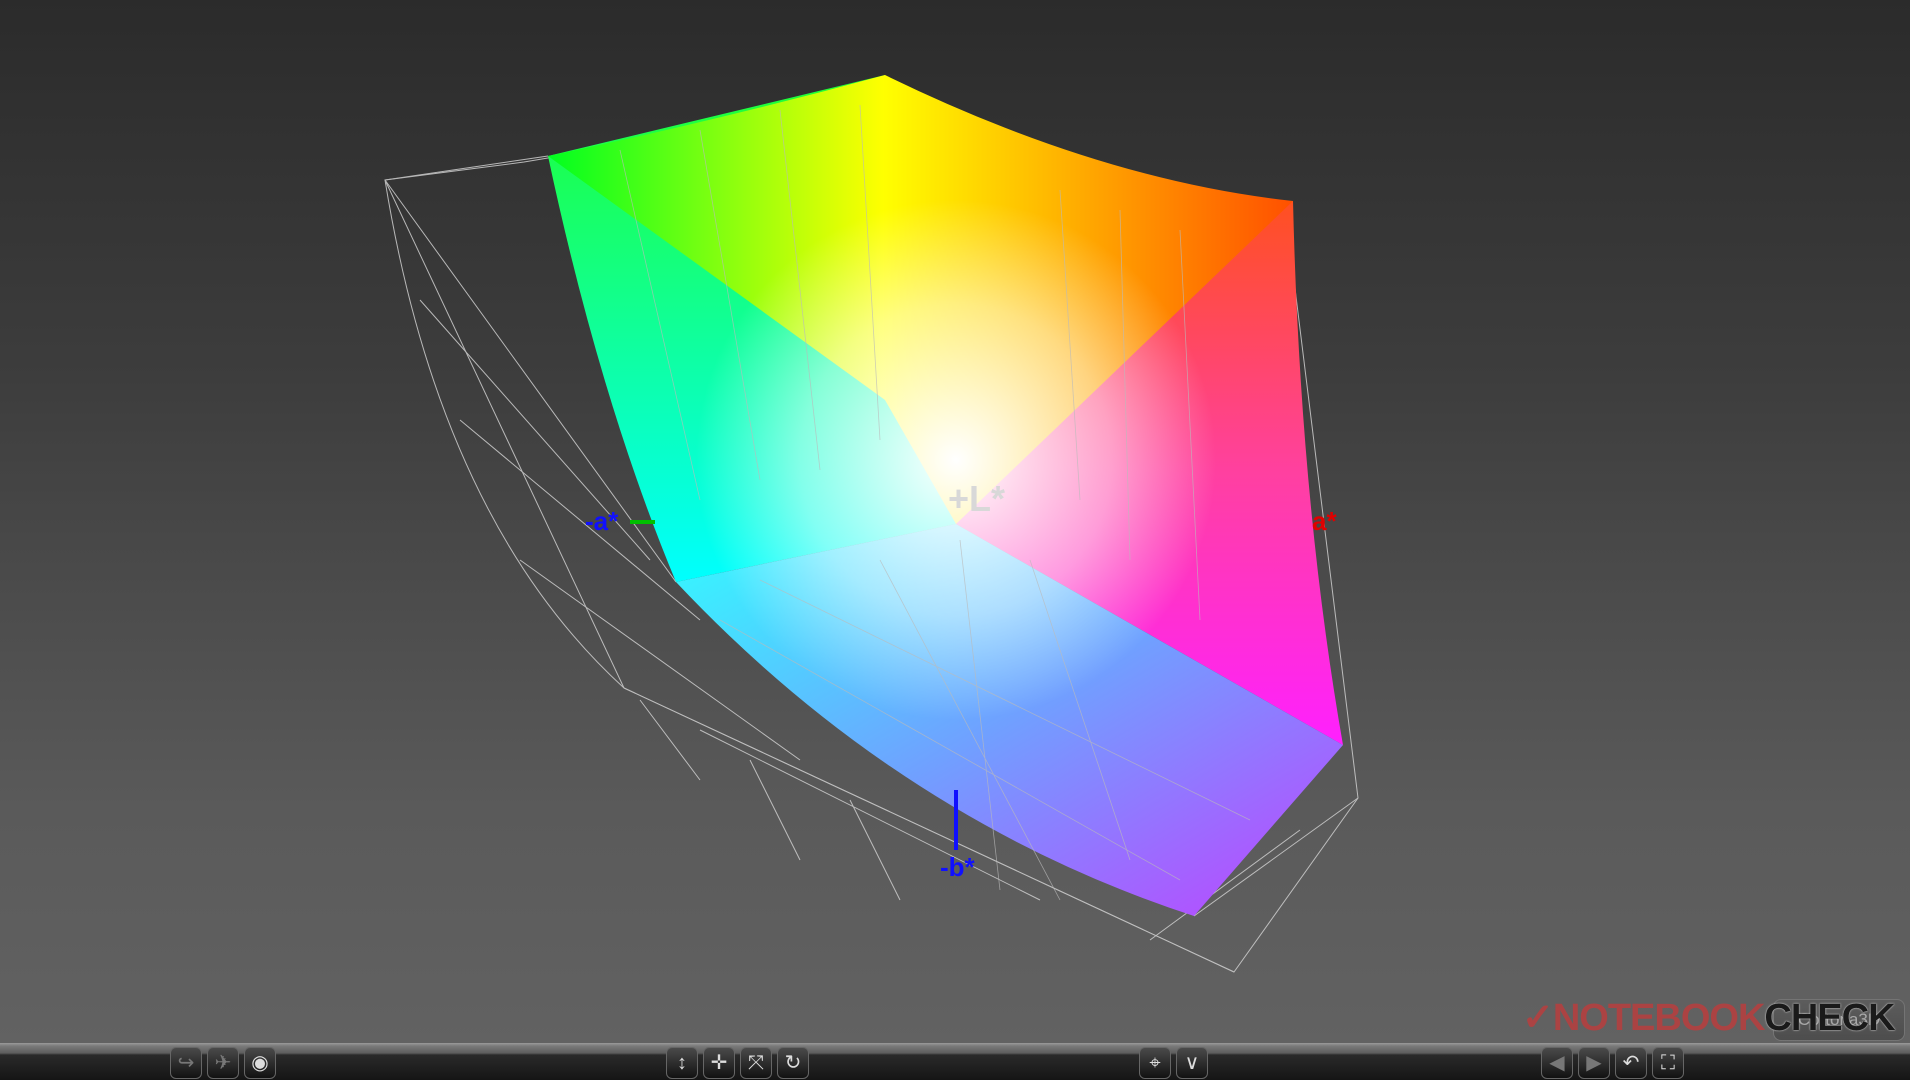  Describe the element at coordinates (1668, 1063) in the screenshot. I see `fit-icon: ⛶` at that location.